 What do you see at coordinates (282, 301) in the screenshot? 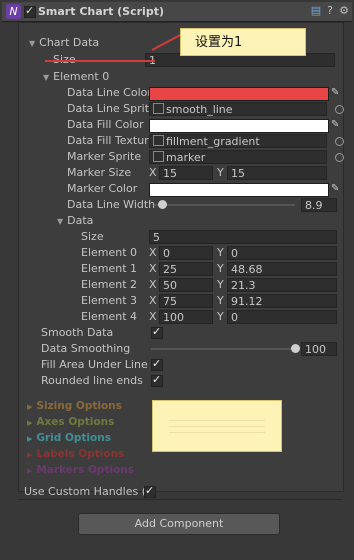
I see `data-element-y-field: 91.12` at bounding box center [282, 301].